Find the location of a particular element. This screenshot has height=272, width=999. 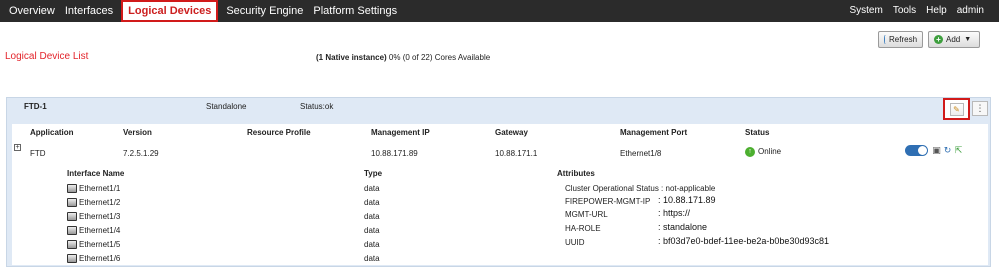

app-status-label: Online is located at coordinates (770, 152).